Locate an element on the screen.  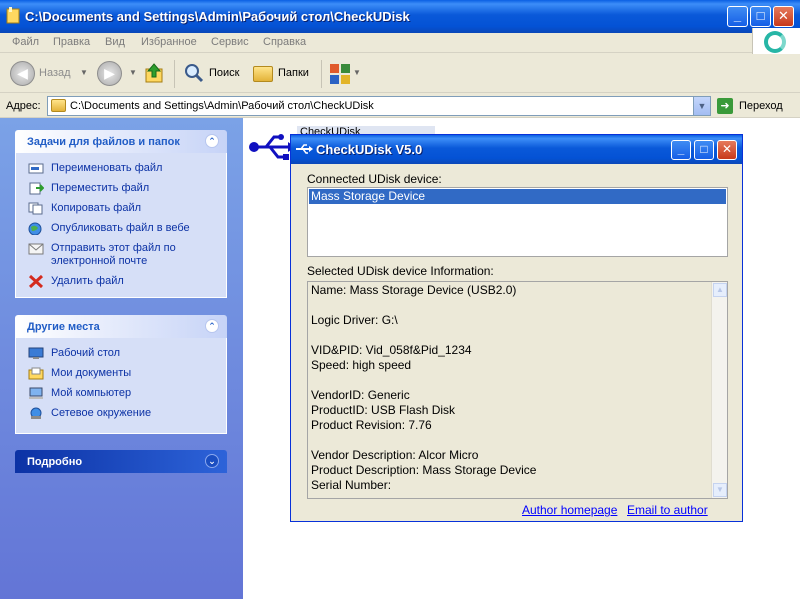
device-list-item: Mass Storage Device is located at coordinates (517, 196).